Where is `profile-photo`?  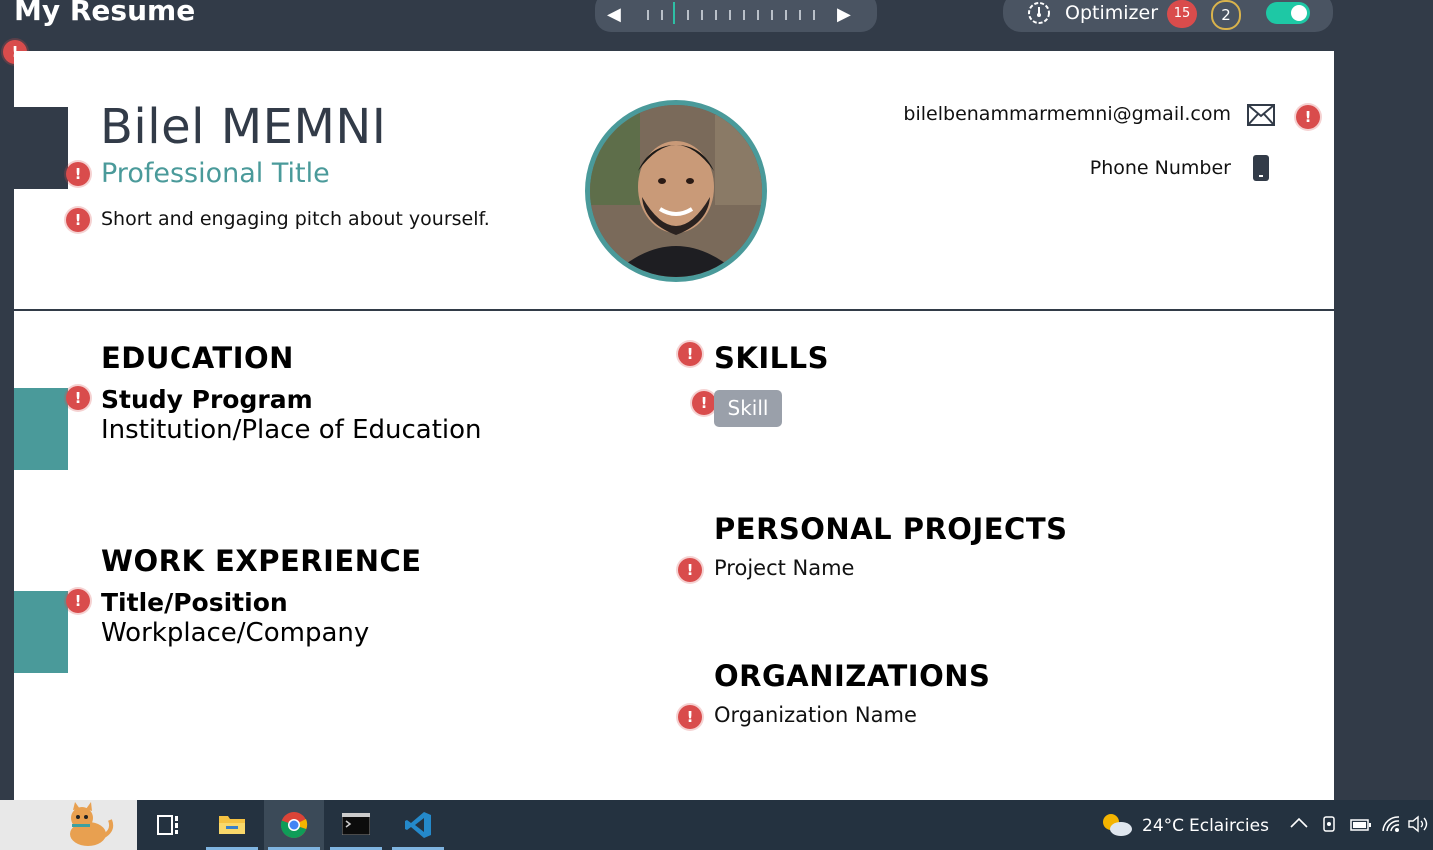
profile-photo is located at coordinates (676, 191).